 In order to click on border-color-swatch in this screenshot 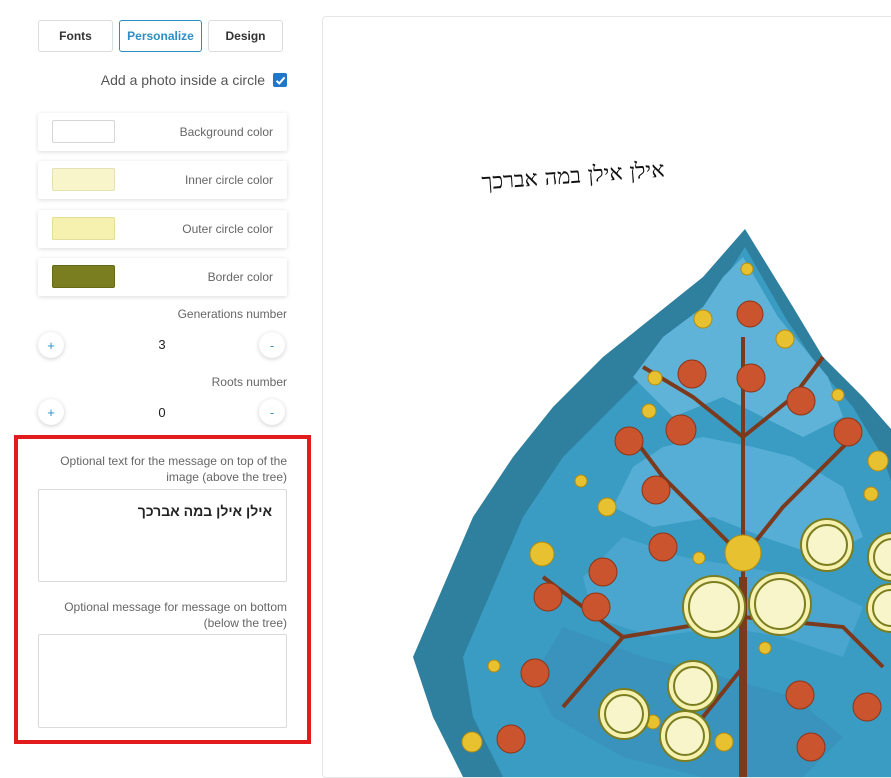, I will do `click(83, 276)`.